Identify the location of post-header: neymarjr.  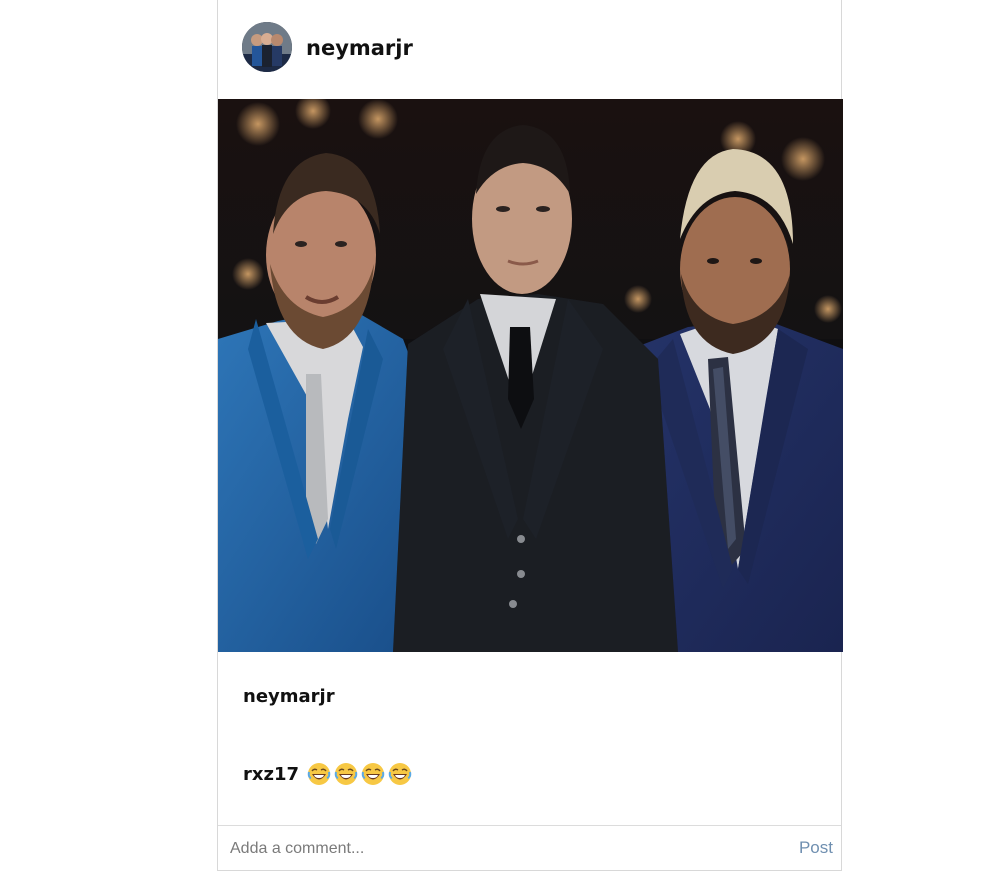
(529, 49).